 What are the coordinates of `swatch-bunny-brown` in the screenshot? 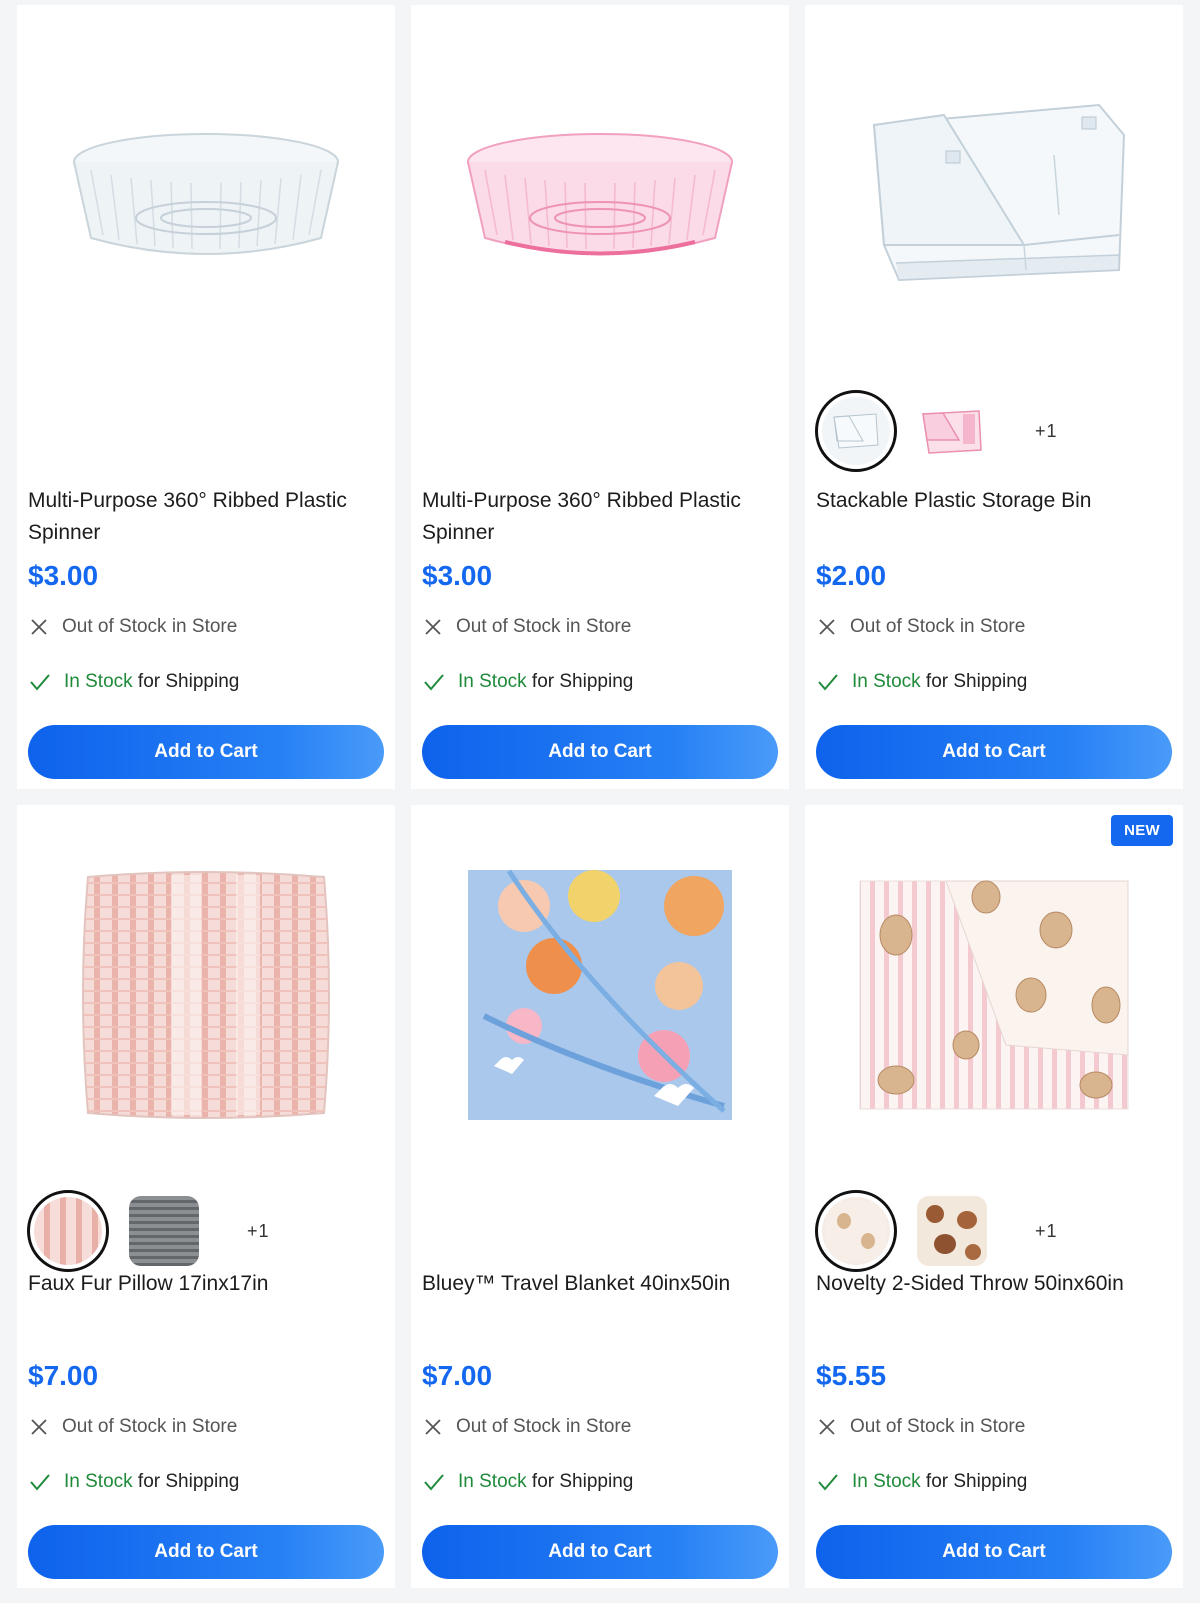 It's located at (952, 1231).